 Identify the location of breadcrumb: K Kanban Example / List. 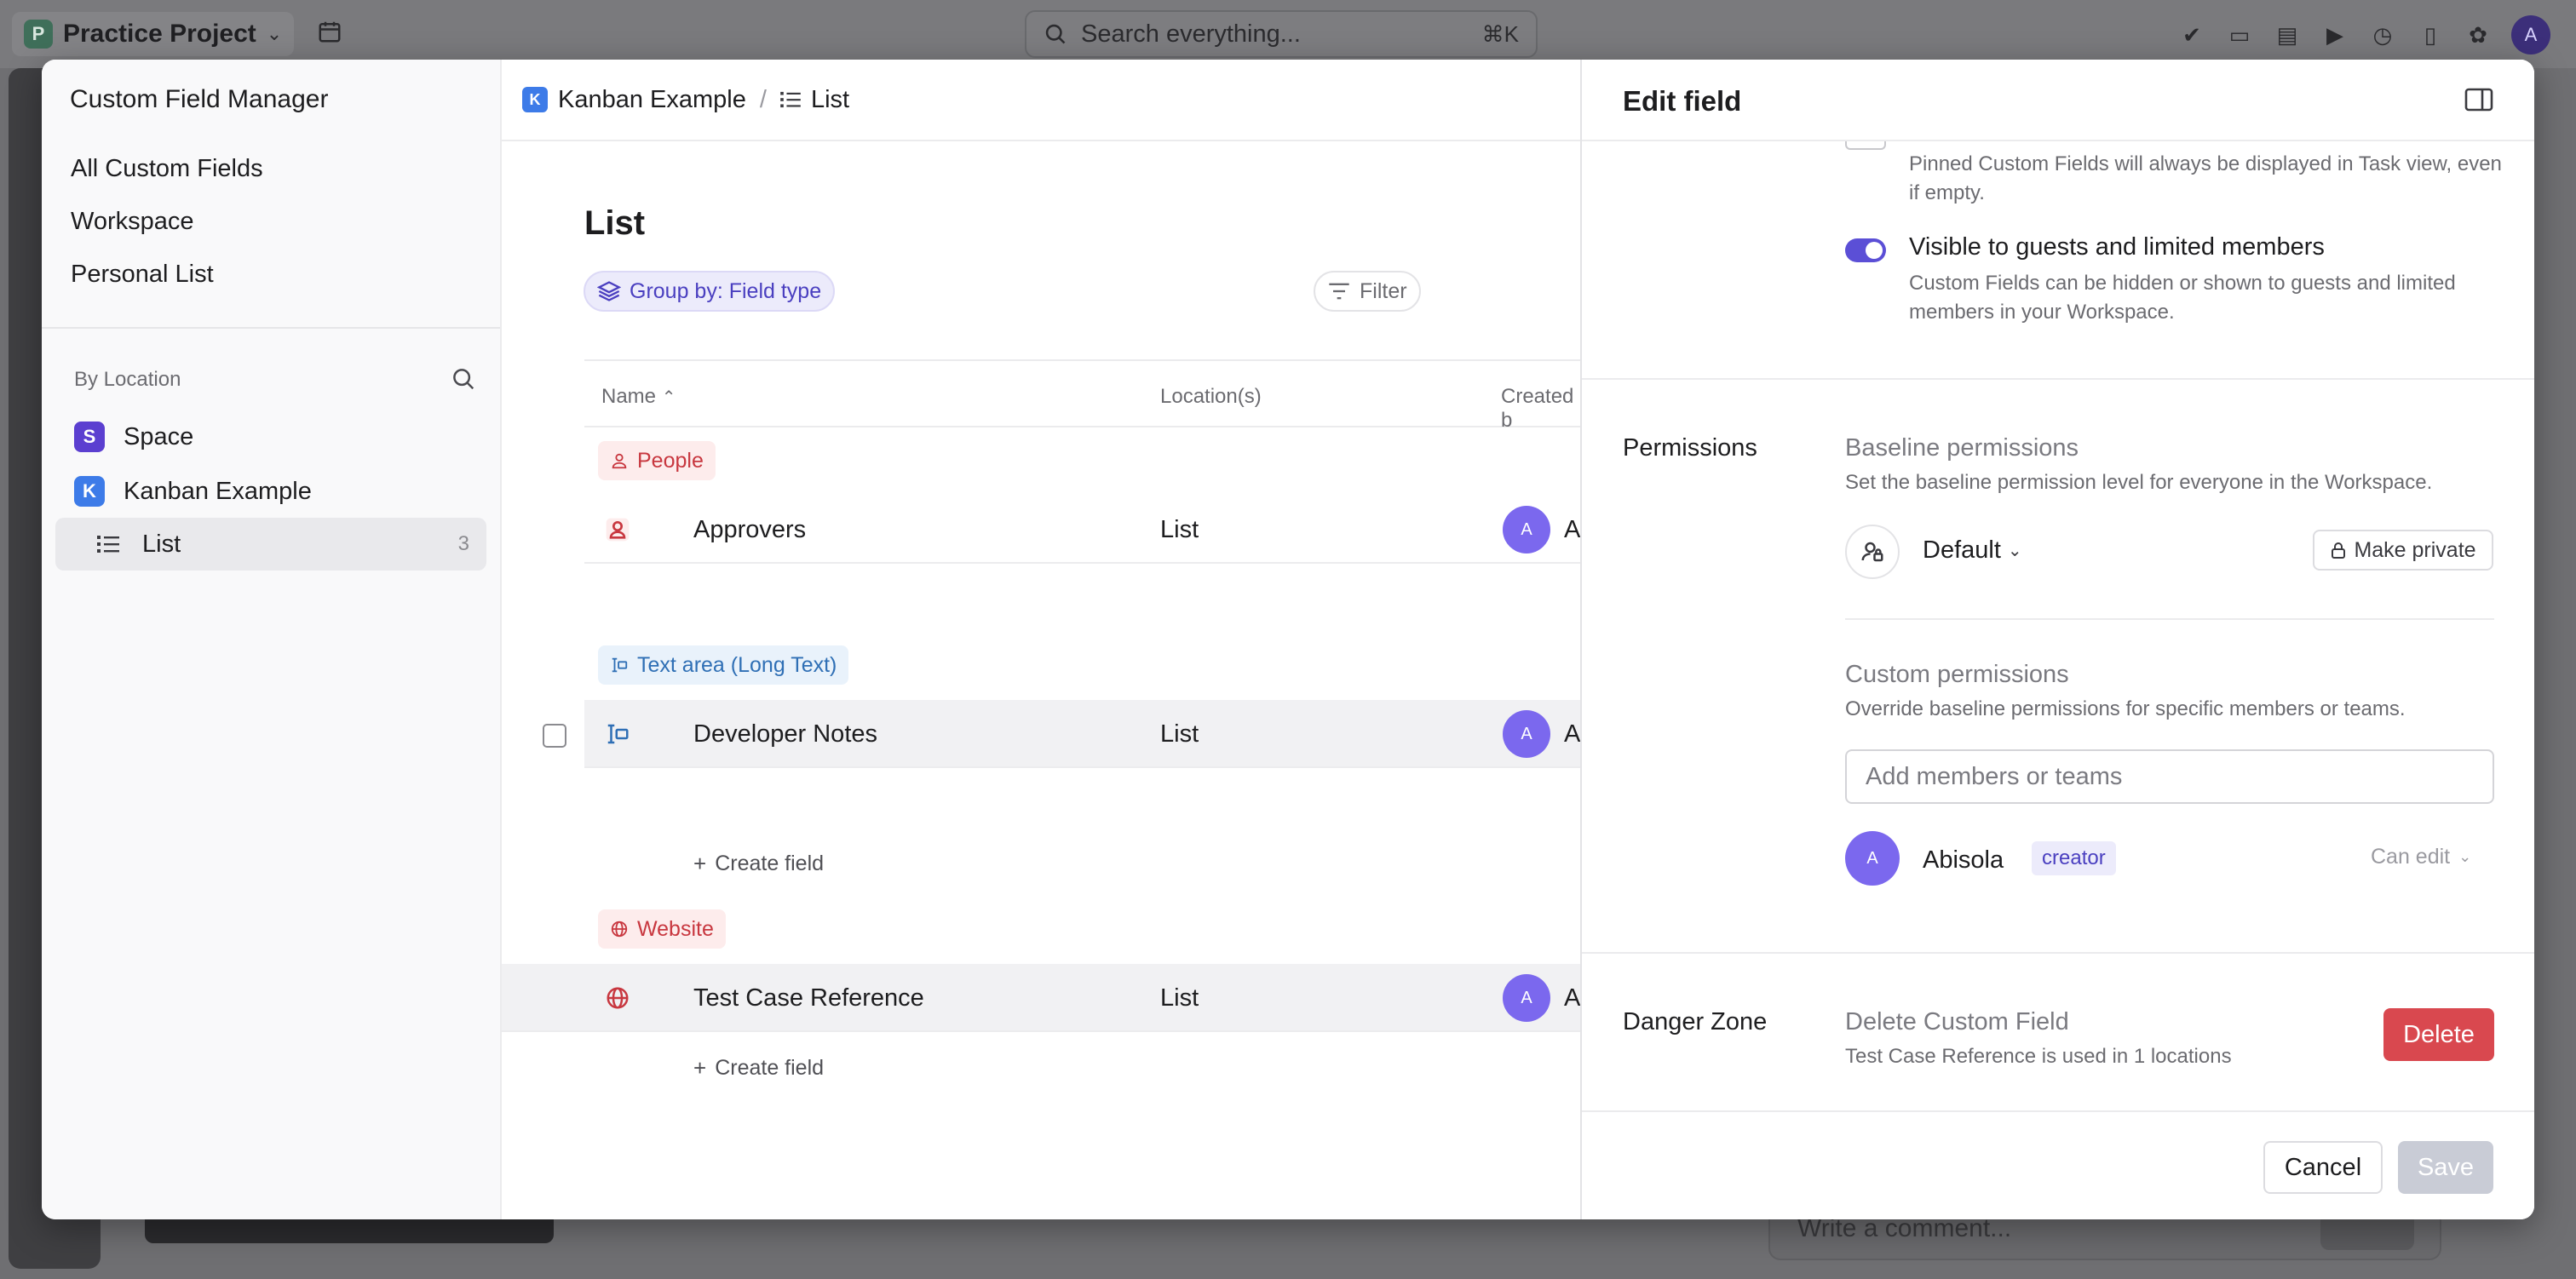
(1041, 101).